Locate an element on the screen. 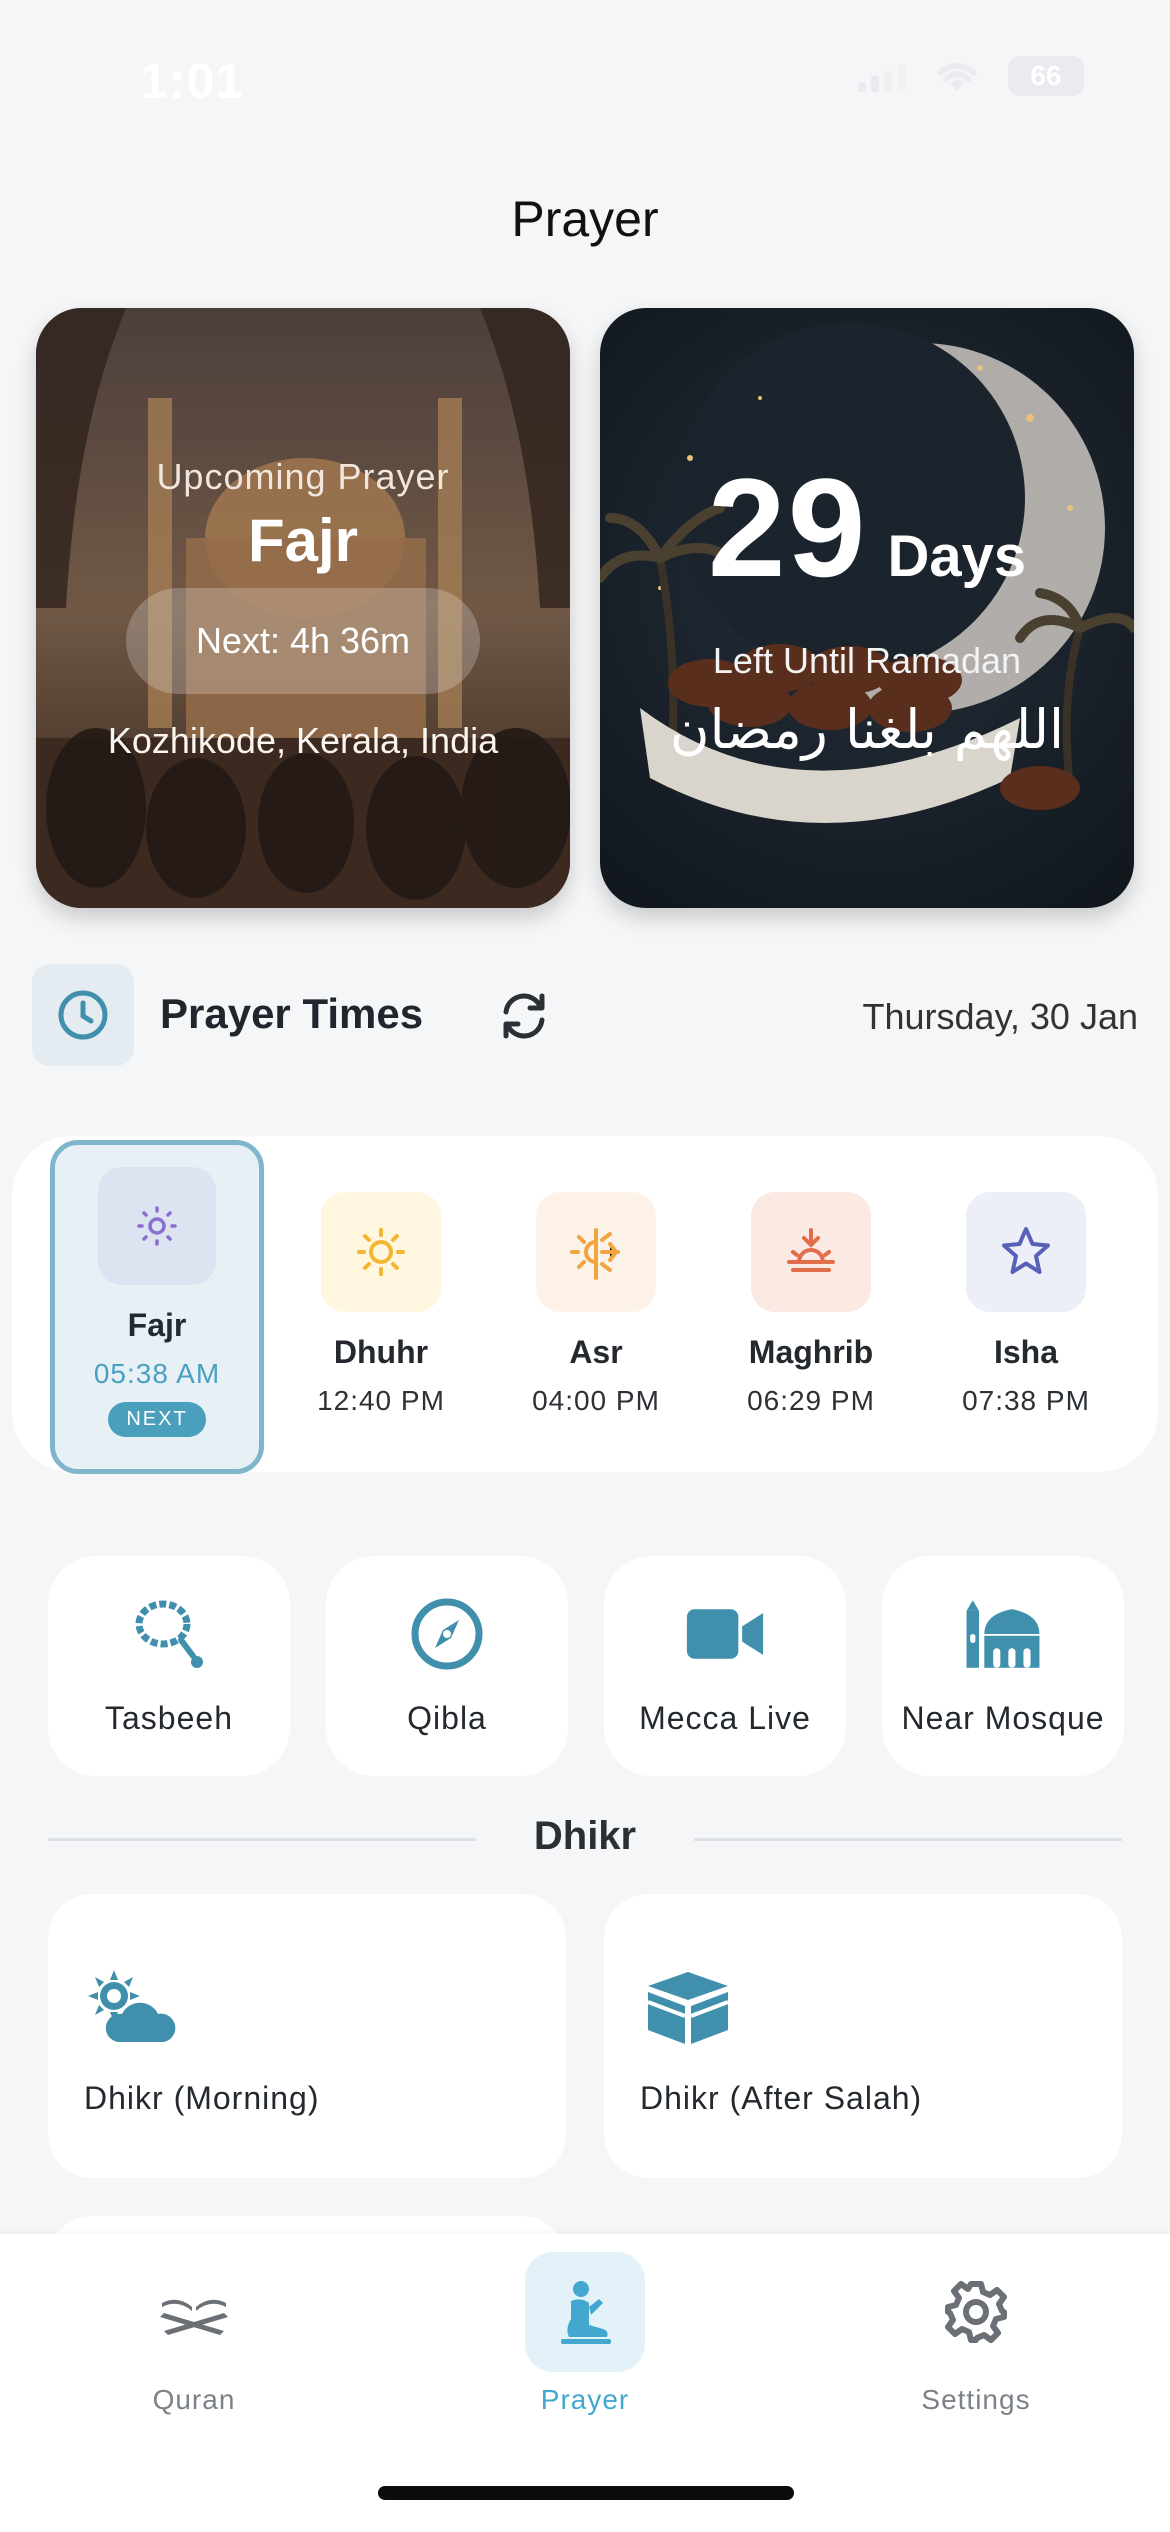 Image resolution: width=1170 pixels, height=2532 pixels. home-indicator is located at coordinates (586, 2493).